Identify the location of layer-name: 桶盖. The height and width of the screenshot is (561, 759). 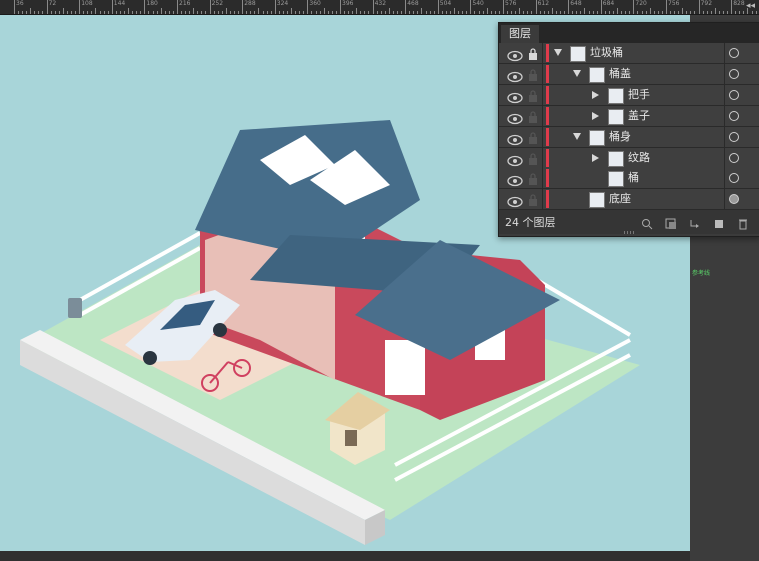
(620, 74).